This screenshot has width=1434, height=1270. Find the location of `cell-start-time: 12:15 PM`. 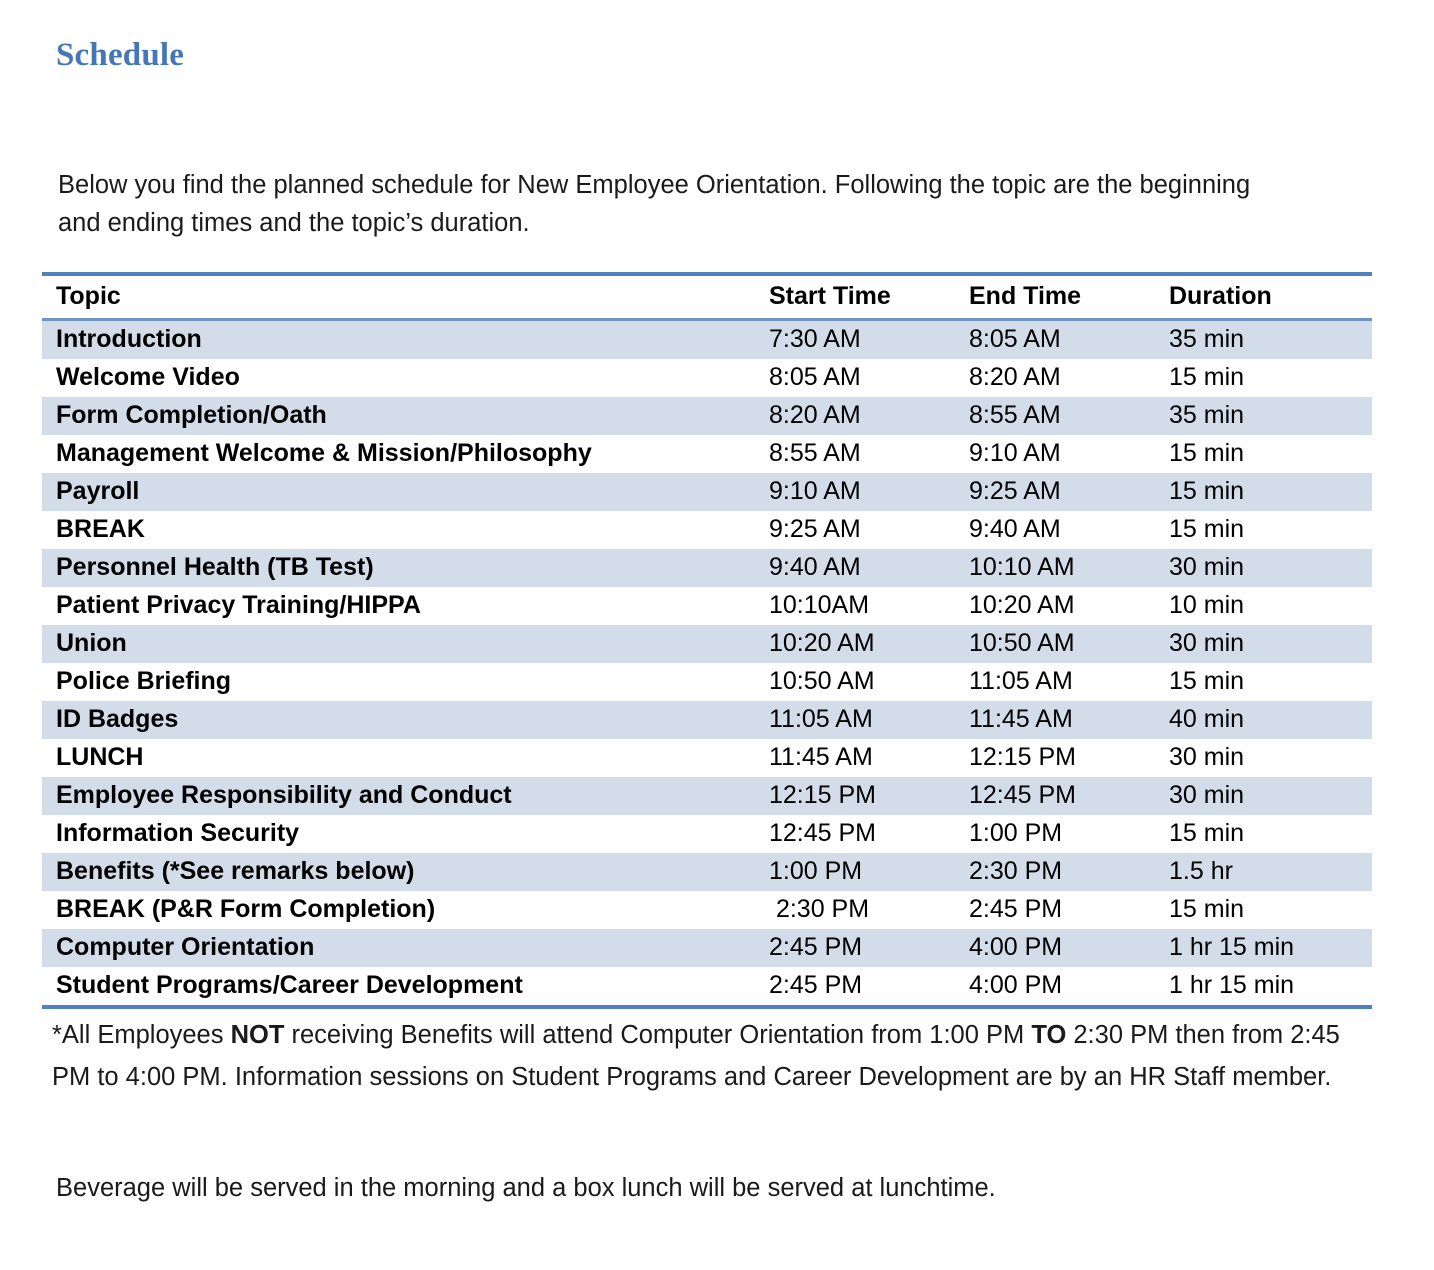

cell-start-time: 12:15 PM is located at coordinates (855, 796).